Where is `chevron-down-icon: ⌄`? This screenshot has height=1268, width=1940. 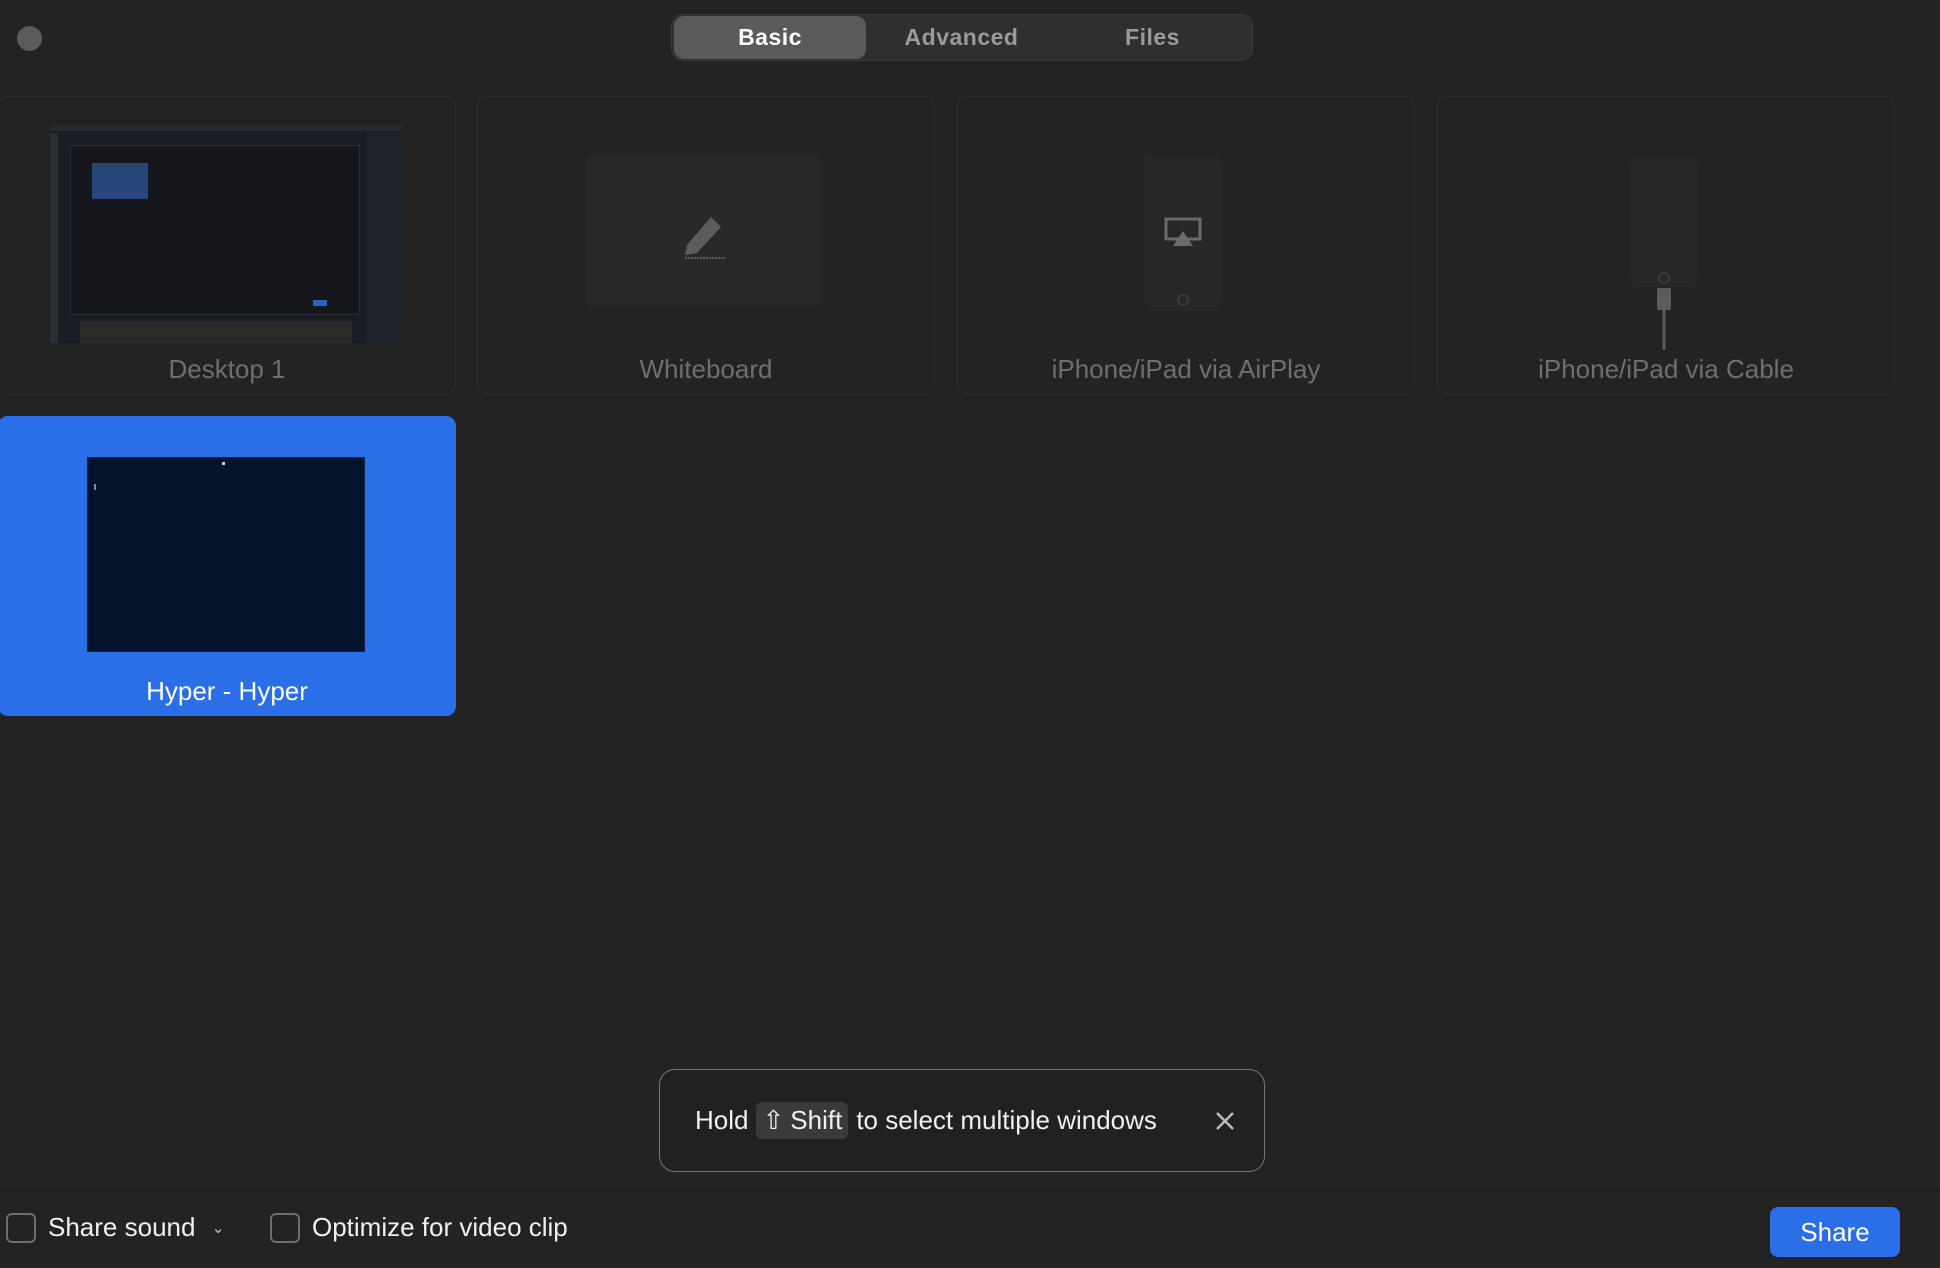
chevron-down-icon: ⌄ is located at coordinates (217, 1228).